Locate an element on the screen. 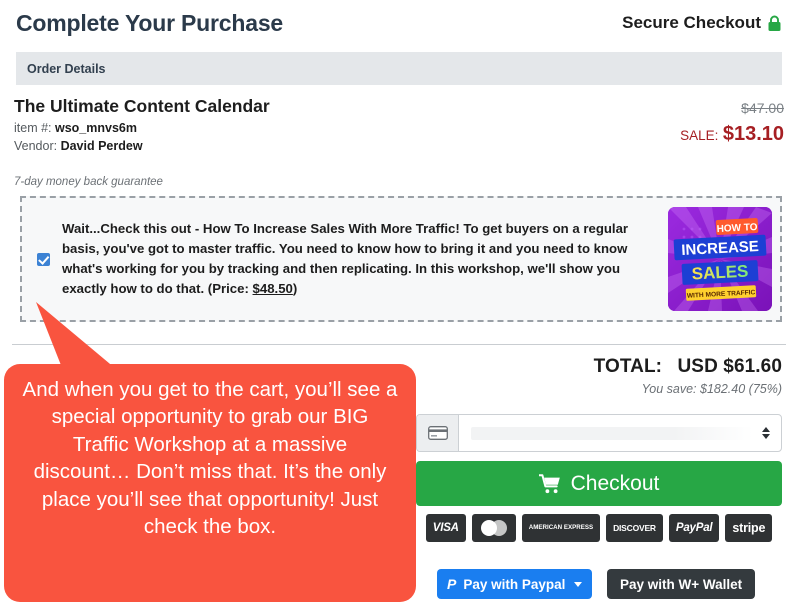 Image resolution: width=798 pixels, height=606 pixels. product-item-number: item #: wso_mnvs6m is located at coordinates (142, 129).